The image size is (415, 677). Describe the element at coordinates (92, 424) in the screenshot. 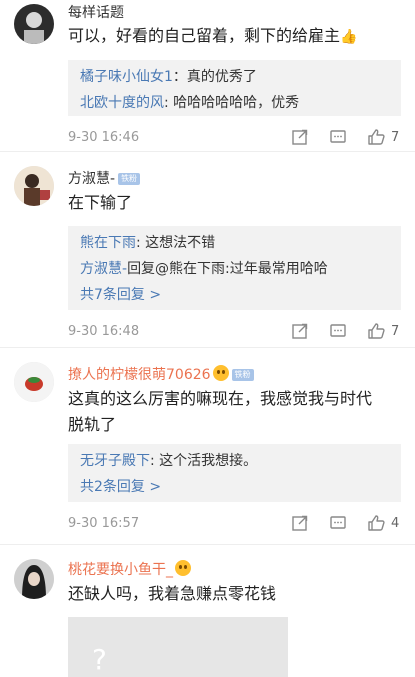

I see `comment-text-line: 脱轨了` at that location.